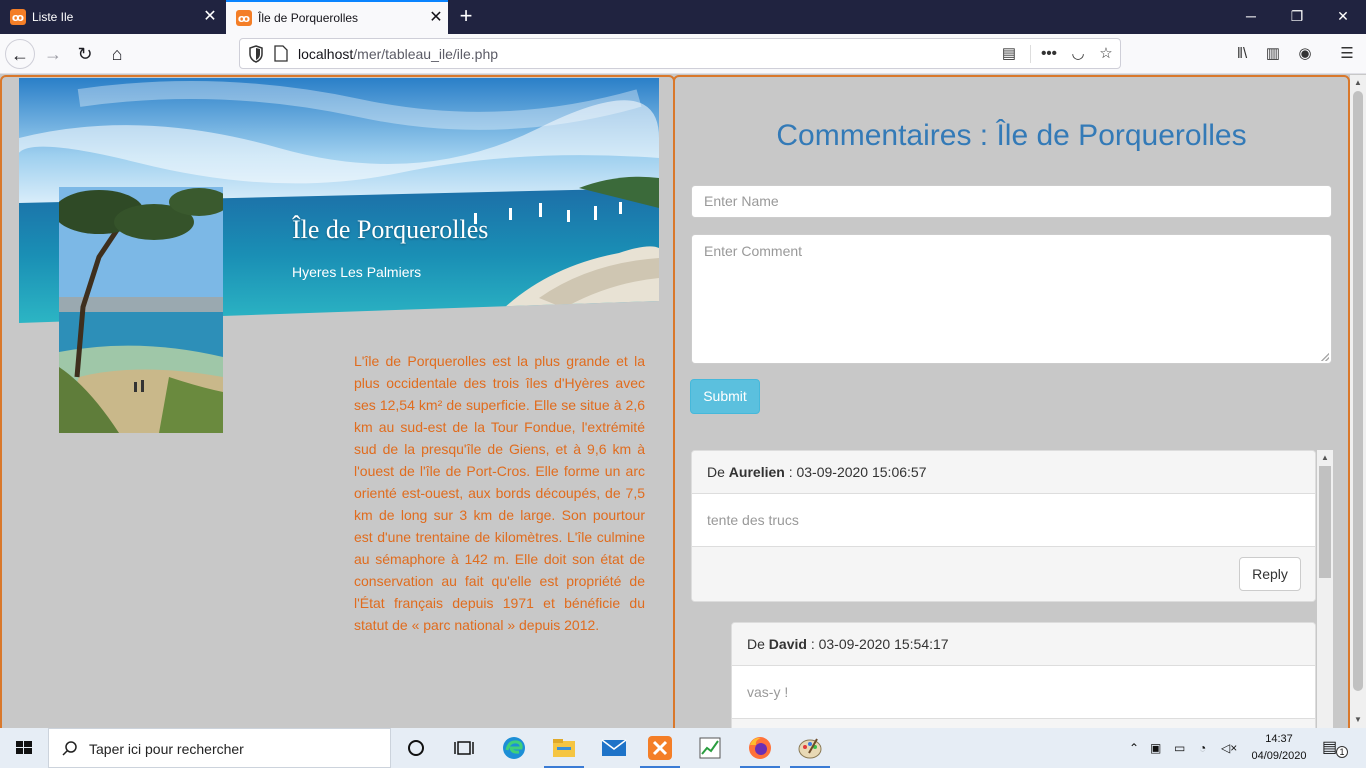  Describe the element at coordinates (20, 54) in the screenshot. I see `back-arrow-icon: ←` at that location.